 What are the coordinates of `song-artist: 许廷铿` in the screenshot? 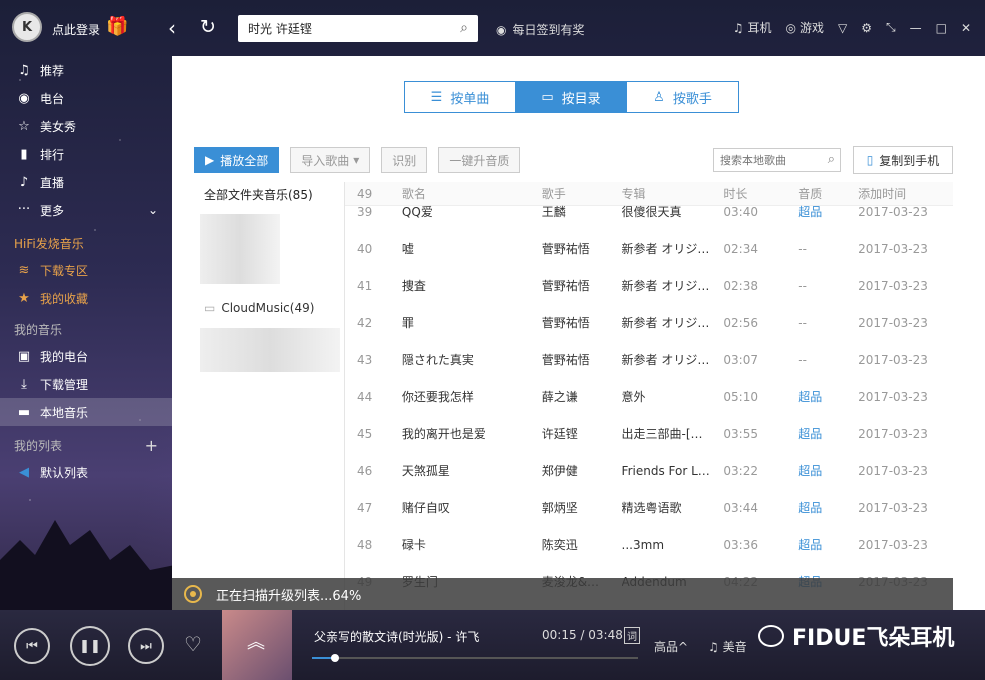 It's located at (582, 433).